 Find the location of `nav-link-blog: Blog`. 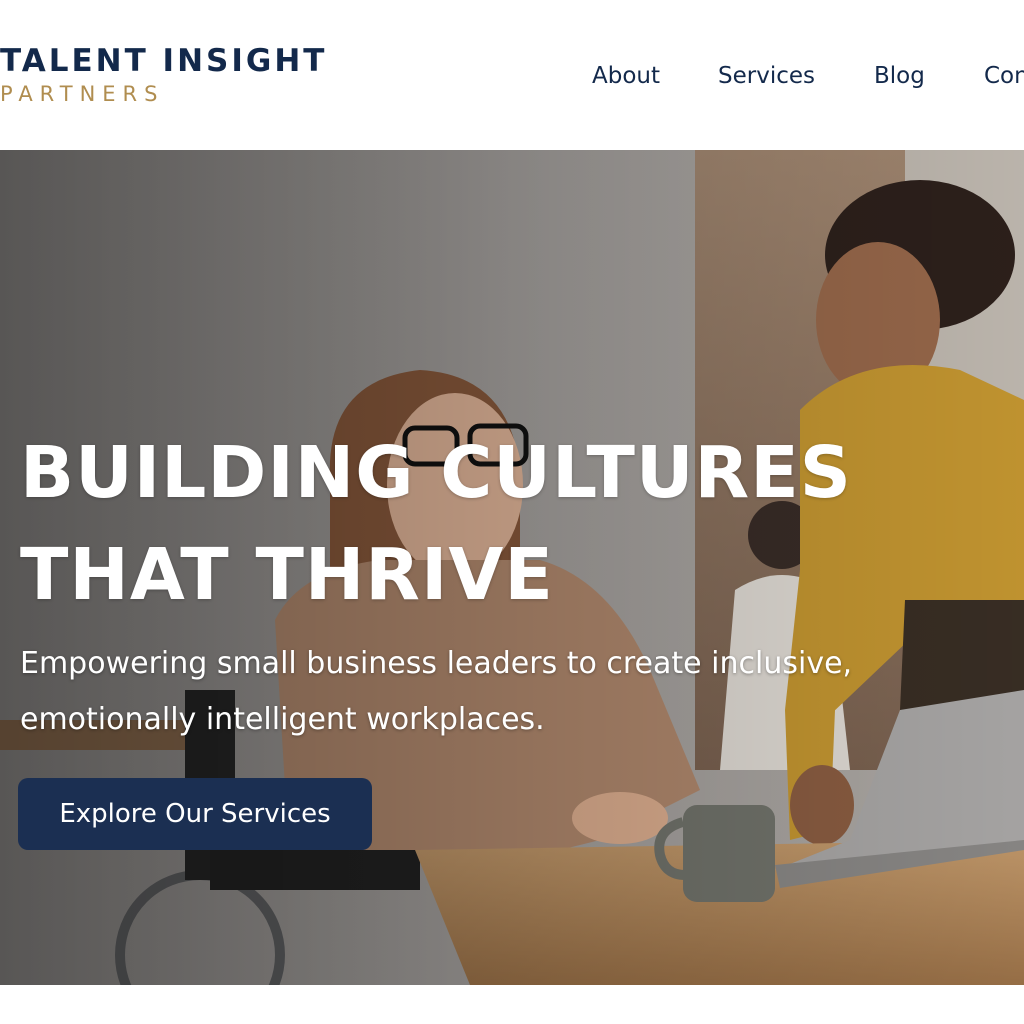

nav-link-blog: Blog is located at coordinates (899, 76).